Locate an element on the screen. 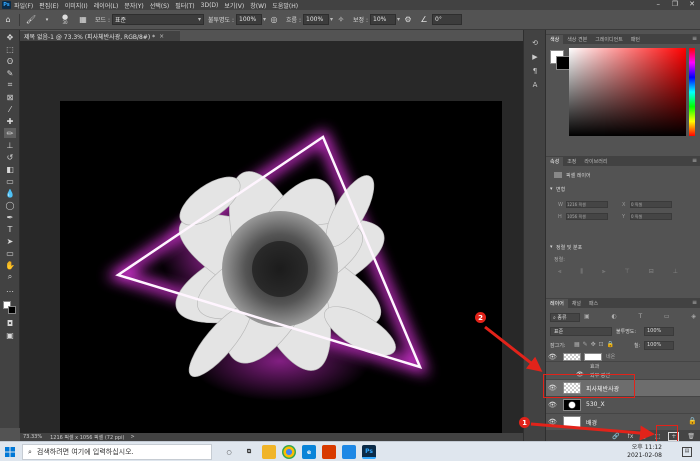 The height and width of the screenshot is (461, 700). store-icon is located at coordinates (349, 452).